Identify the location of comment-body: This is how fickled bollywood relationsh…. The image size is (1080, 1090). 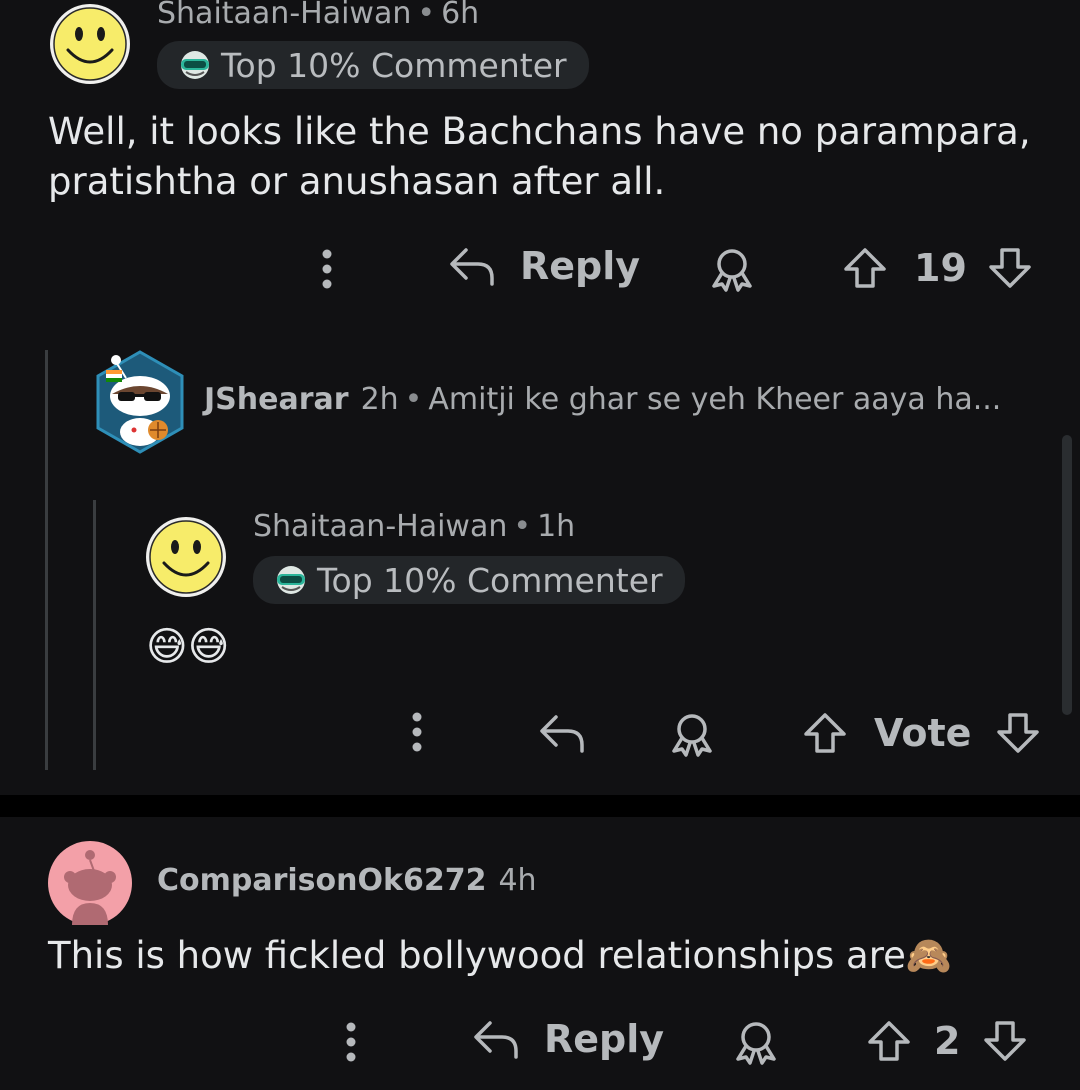
(500, 955).